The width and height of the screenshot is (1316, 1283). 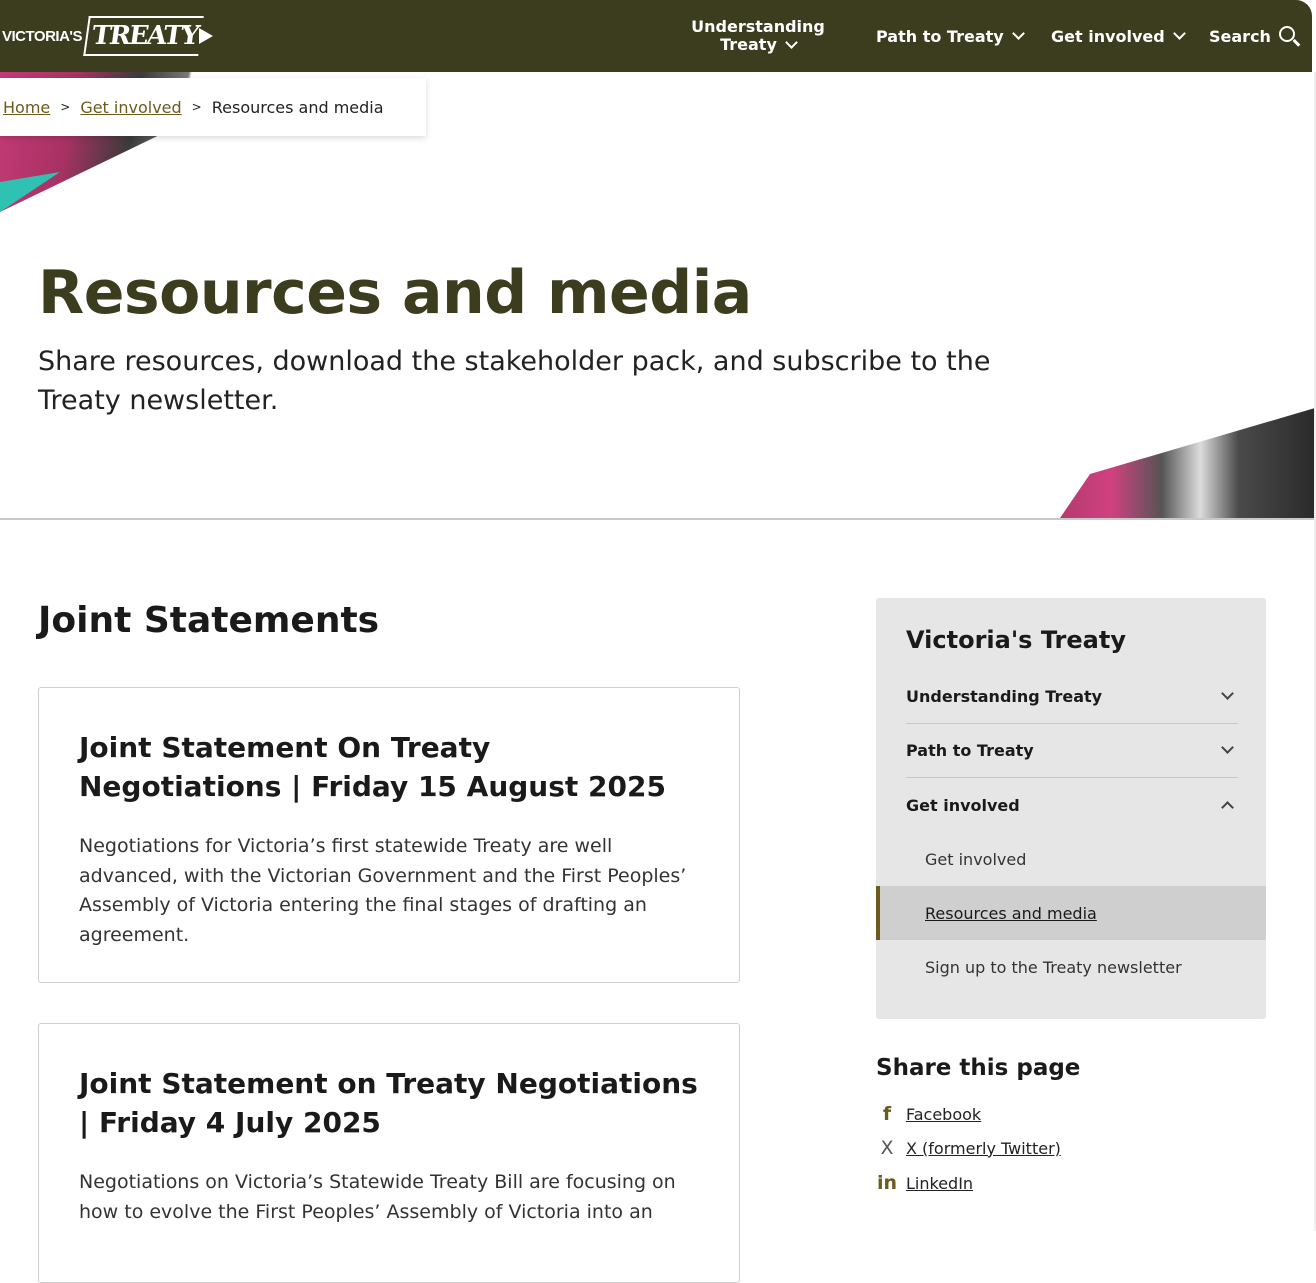 I want to click on sidebar-item-label: Path to Treaty, so click(x=970, y=750).